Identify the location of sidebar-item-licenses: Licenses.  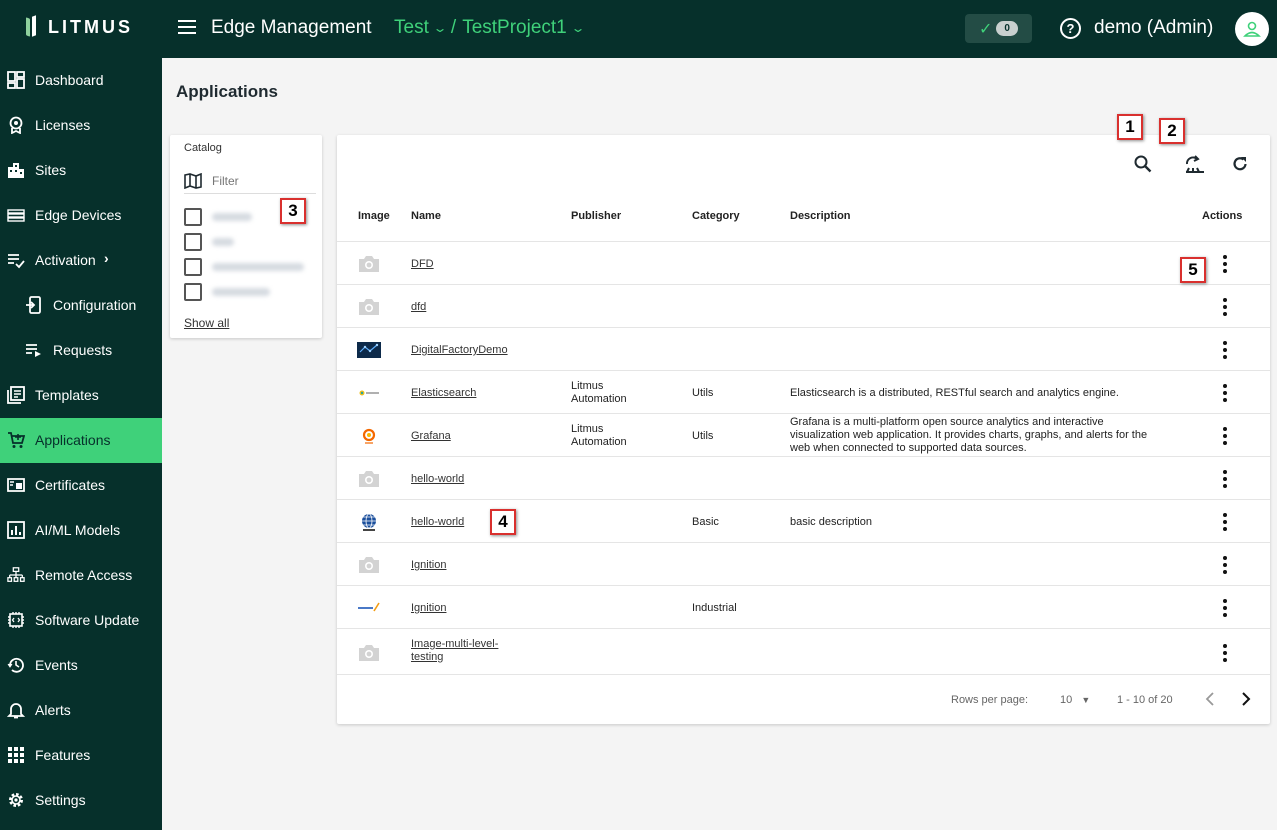
(81, 125).